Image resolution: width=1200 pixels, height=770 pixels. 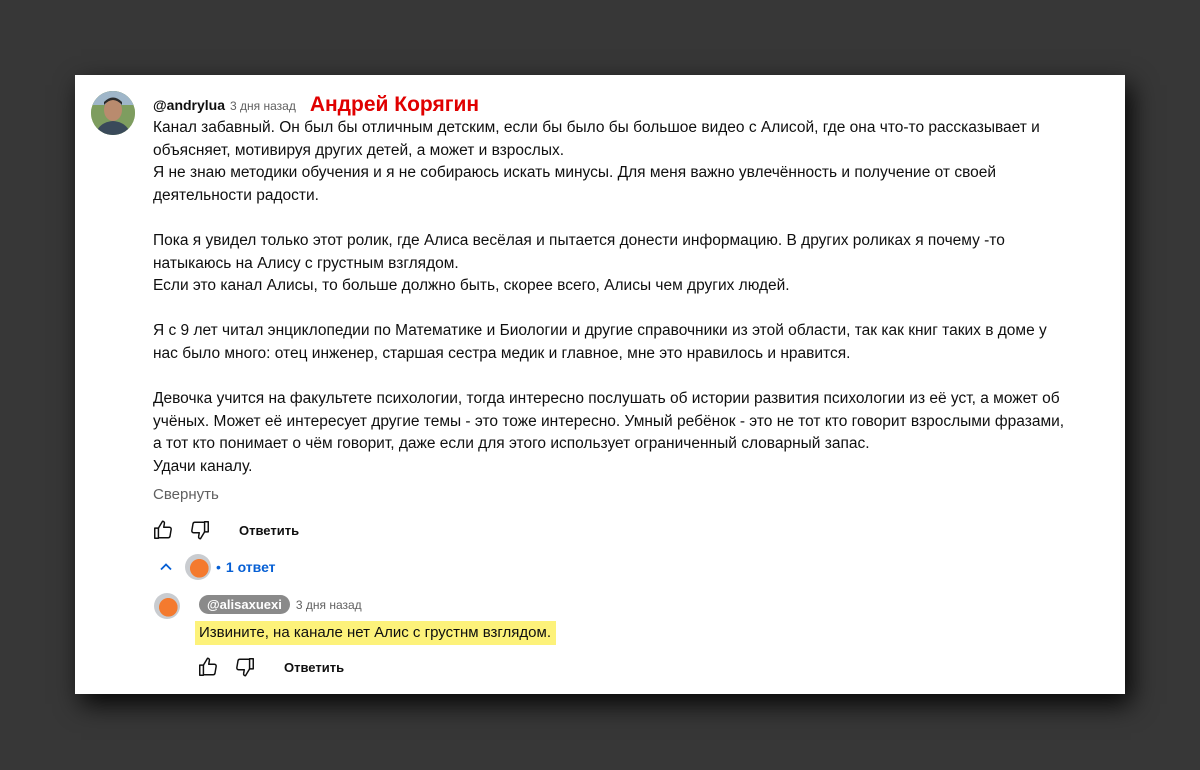 What do you see at coordinates (306, 263) in the screenshot?
I see `comment-line: натыкаюсь на Алису с грустным взглядом.` at bounding box center [306, 263].